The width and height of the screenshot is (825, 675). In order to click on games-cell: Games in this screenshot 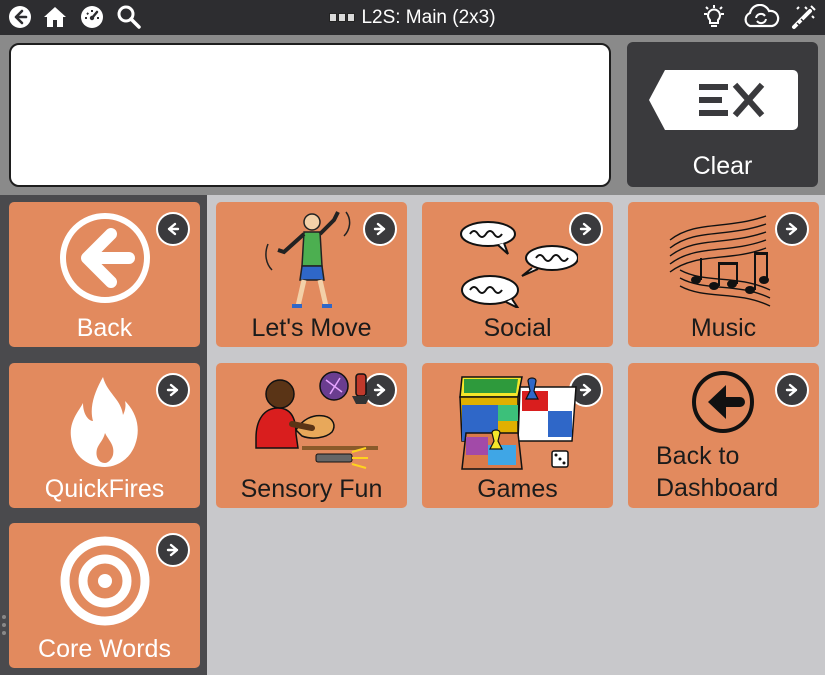, I will do `click(517, 435)`.